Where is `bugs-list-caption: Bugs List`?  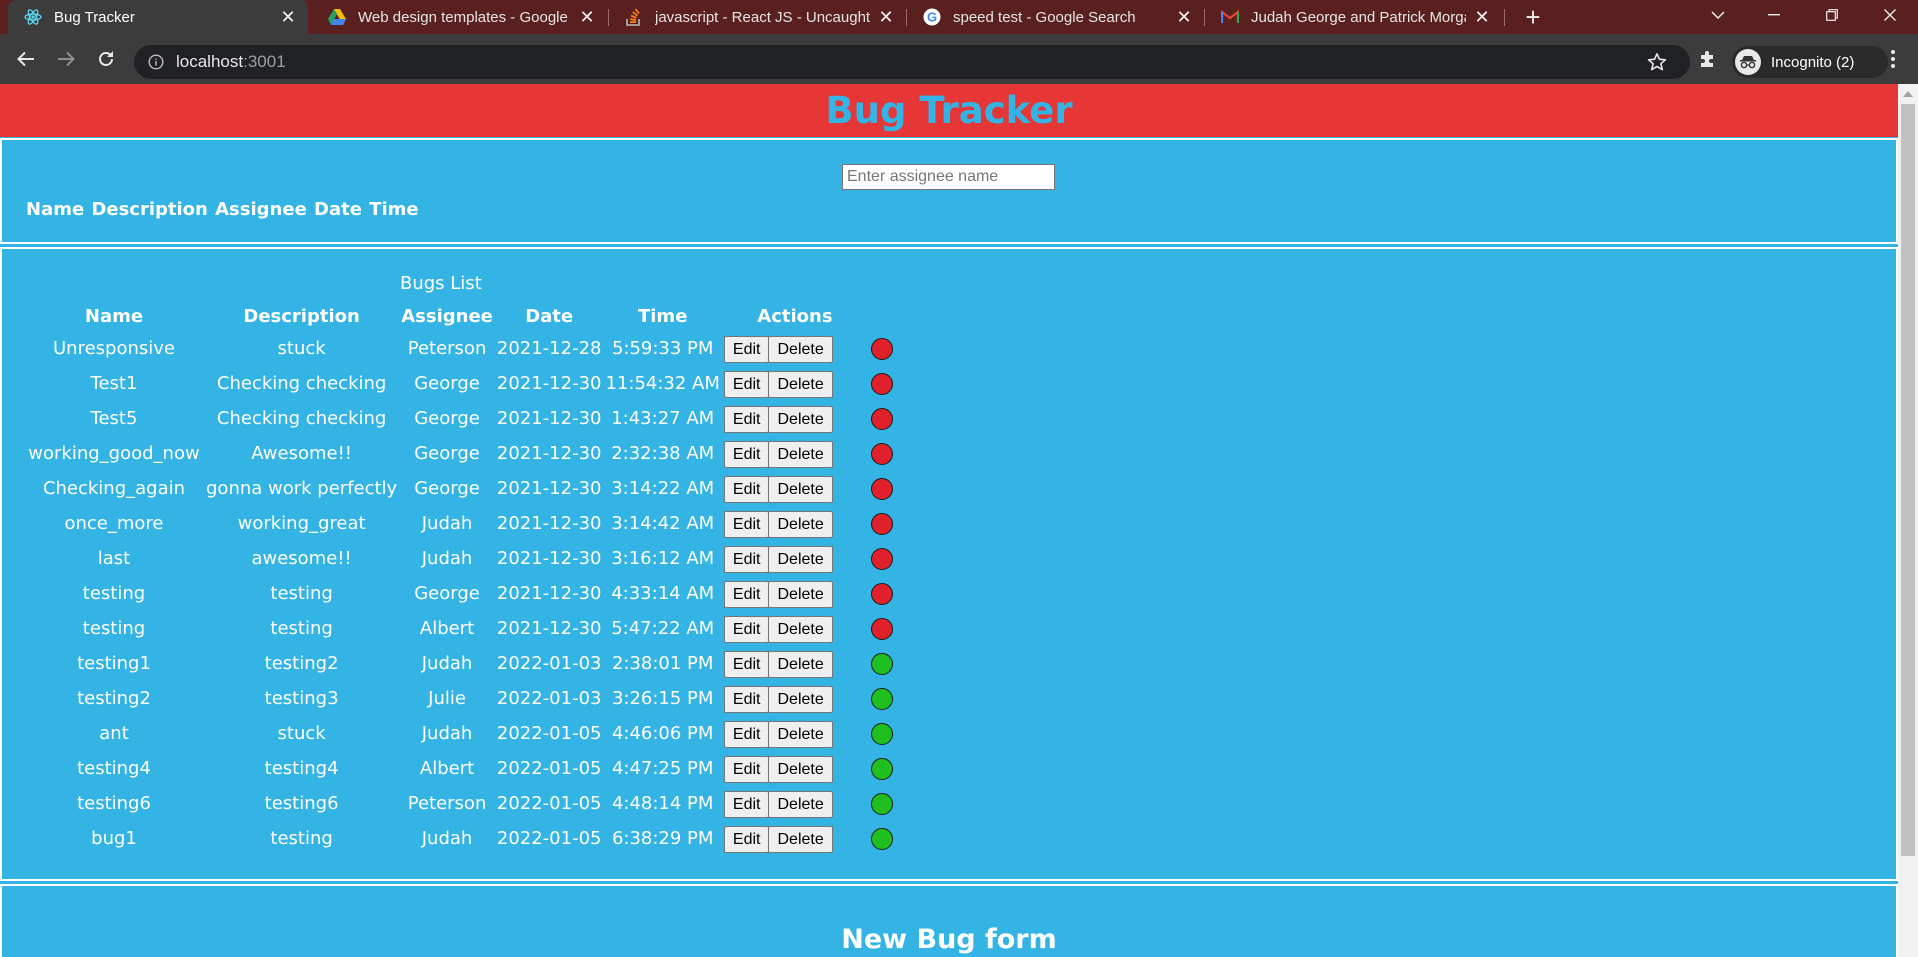 bugs-list-caption: Bugs List is located at coordinates (441, 283).